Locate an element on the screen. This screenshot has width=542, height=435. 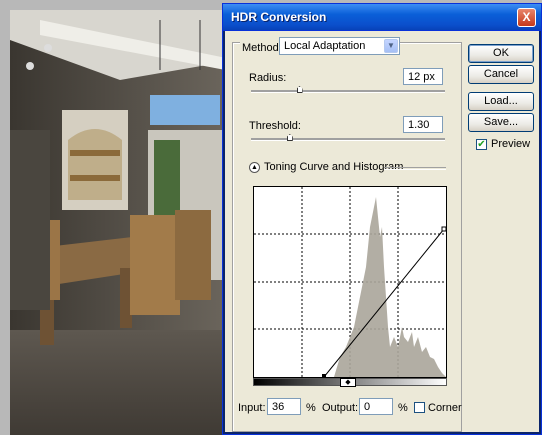
corner-label: Corner is located at coordinates (445, 408).